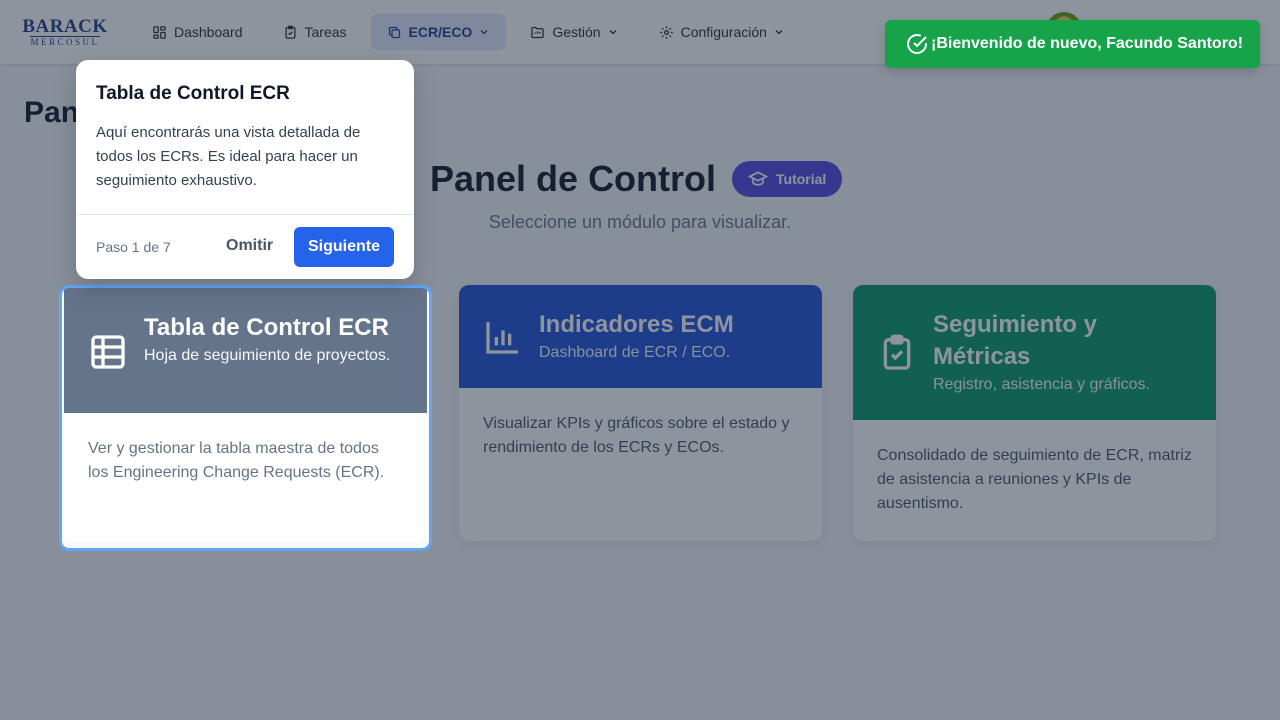 Image resolution: width=1280 pixels, height=720 pixels. I want to click on tour-skip-button: Omitir, so click(249, 246).